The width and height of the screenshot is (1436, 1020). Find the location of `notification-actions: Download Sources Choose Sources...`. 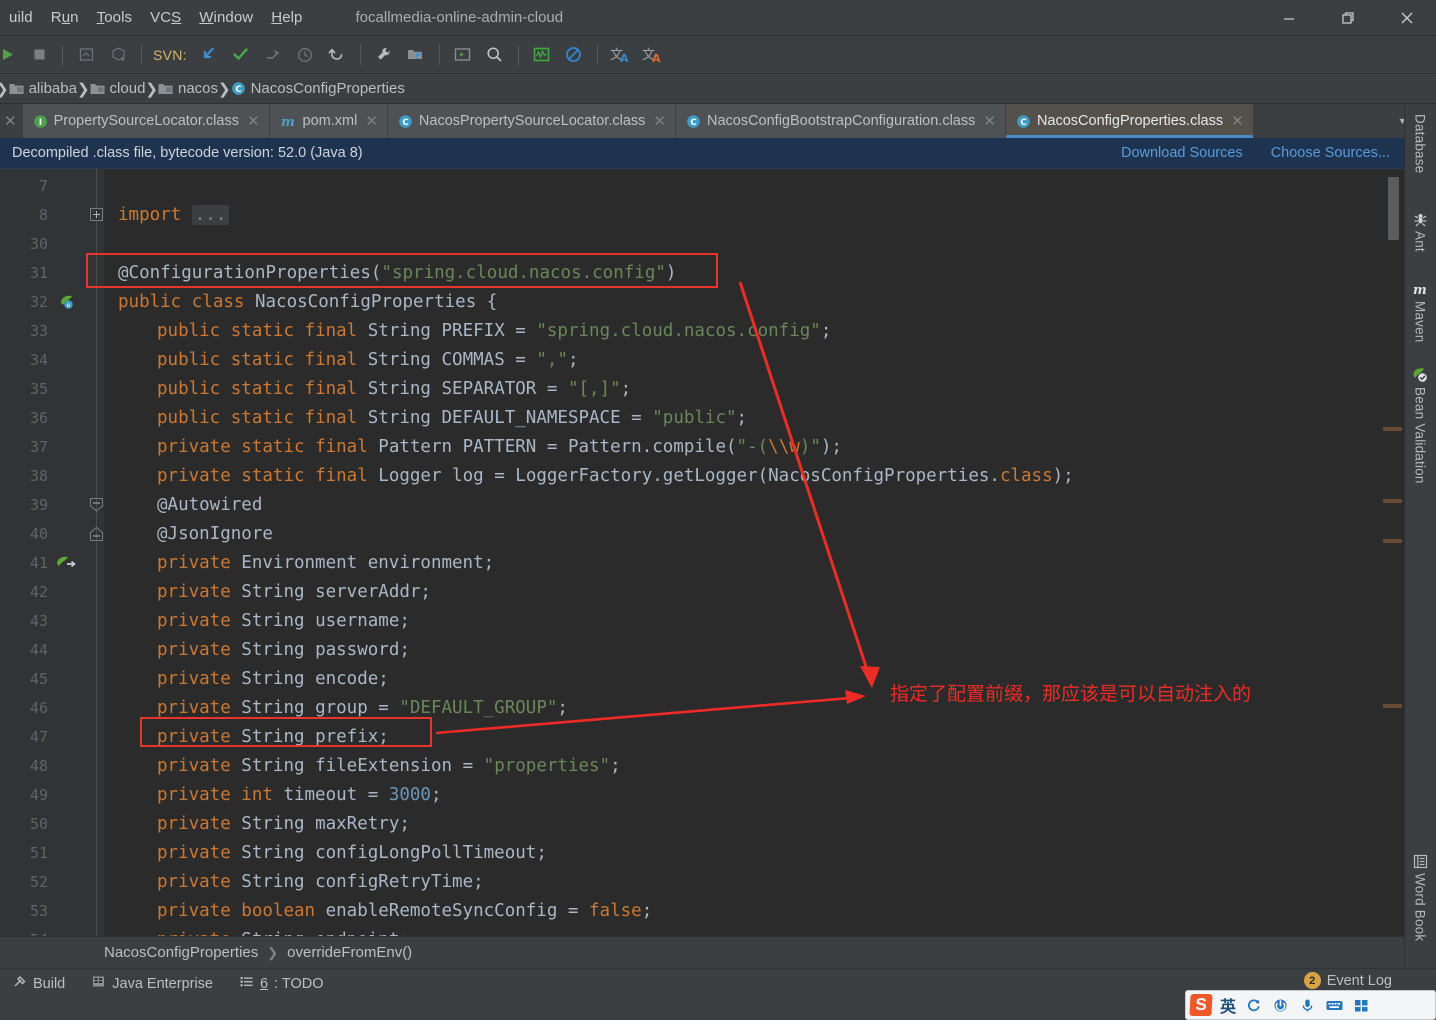

notification-actions: Download Sources Choose Sources... is located at coordinates (1255, 153).